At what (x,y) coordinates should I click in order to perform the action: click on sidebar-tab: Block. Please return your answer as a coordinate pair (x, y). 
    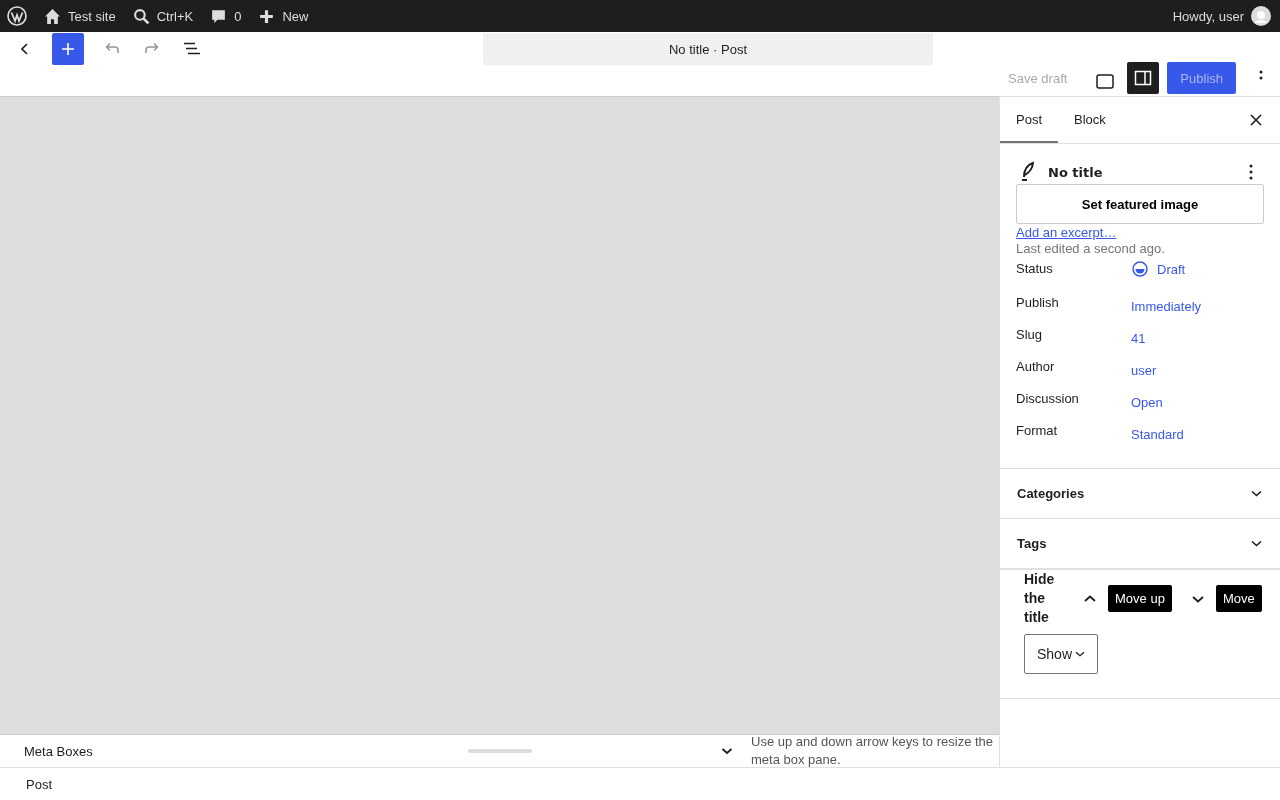
    Looking at the image, I should click on (1090, 120).